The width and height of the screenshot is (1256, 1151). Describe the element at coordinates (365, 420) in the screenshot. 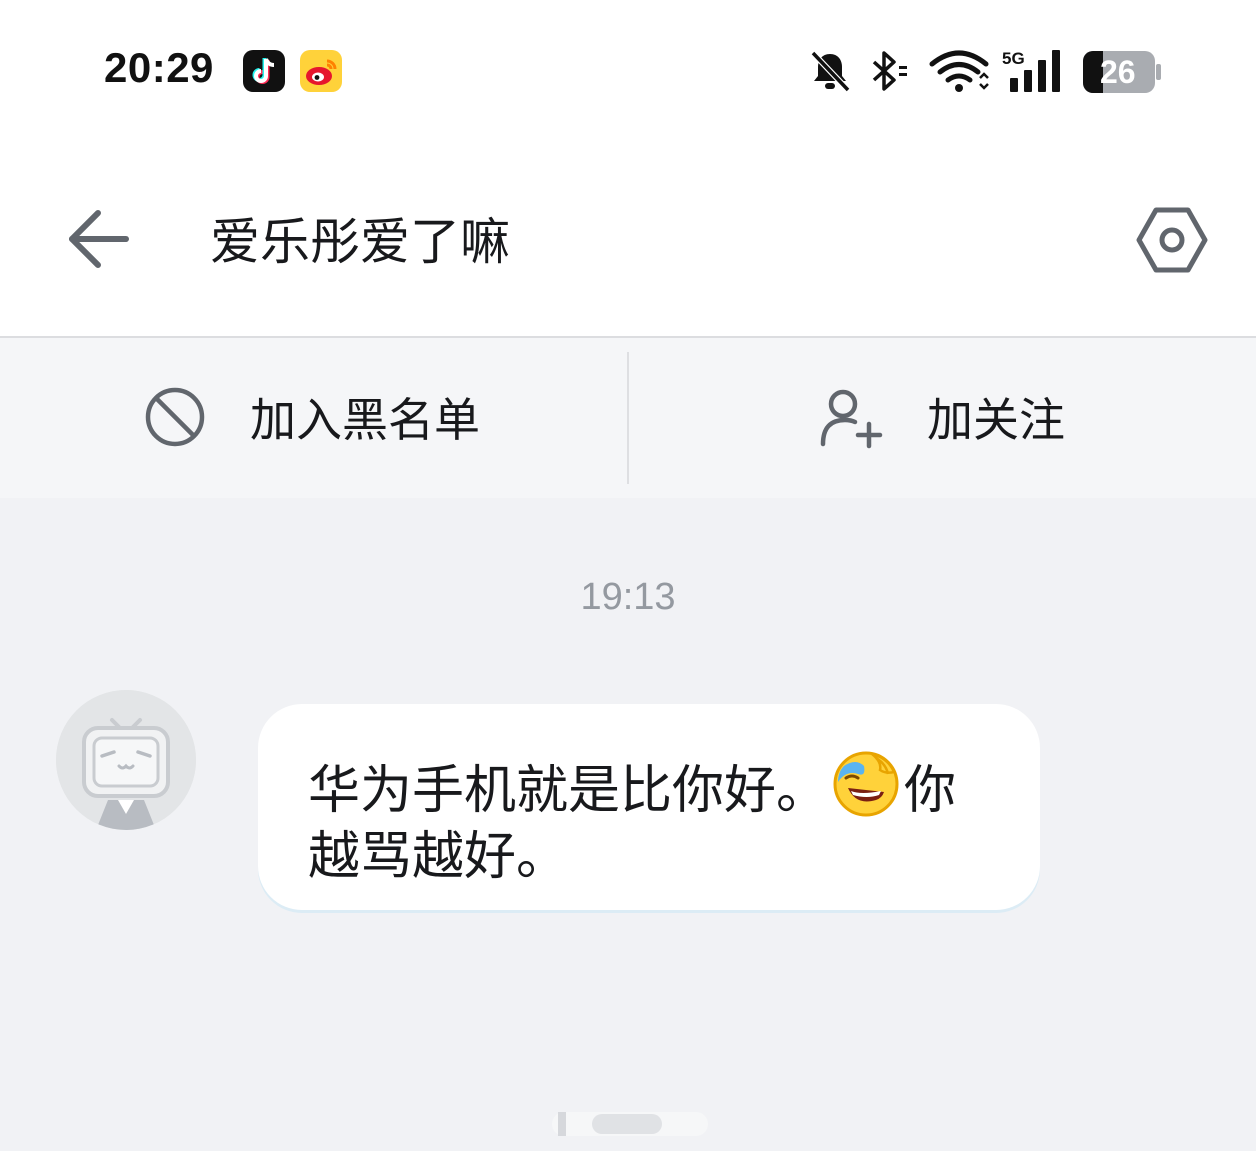

I see `block-label: 加入黑名单` at that location.